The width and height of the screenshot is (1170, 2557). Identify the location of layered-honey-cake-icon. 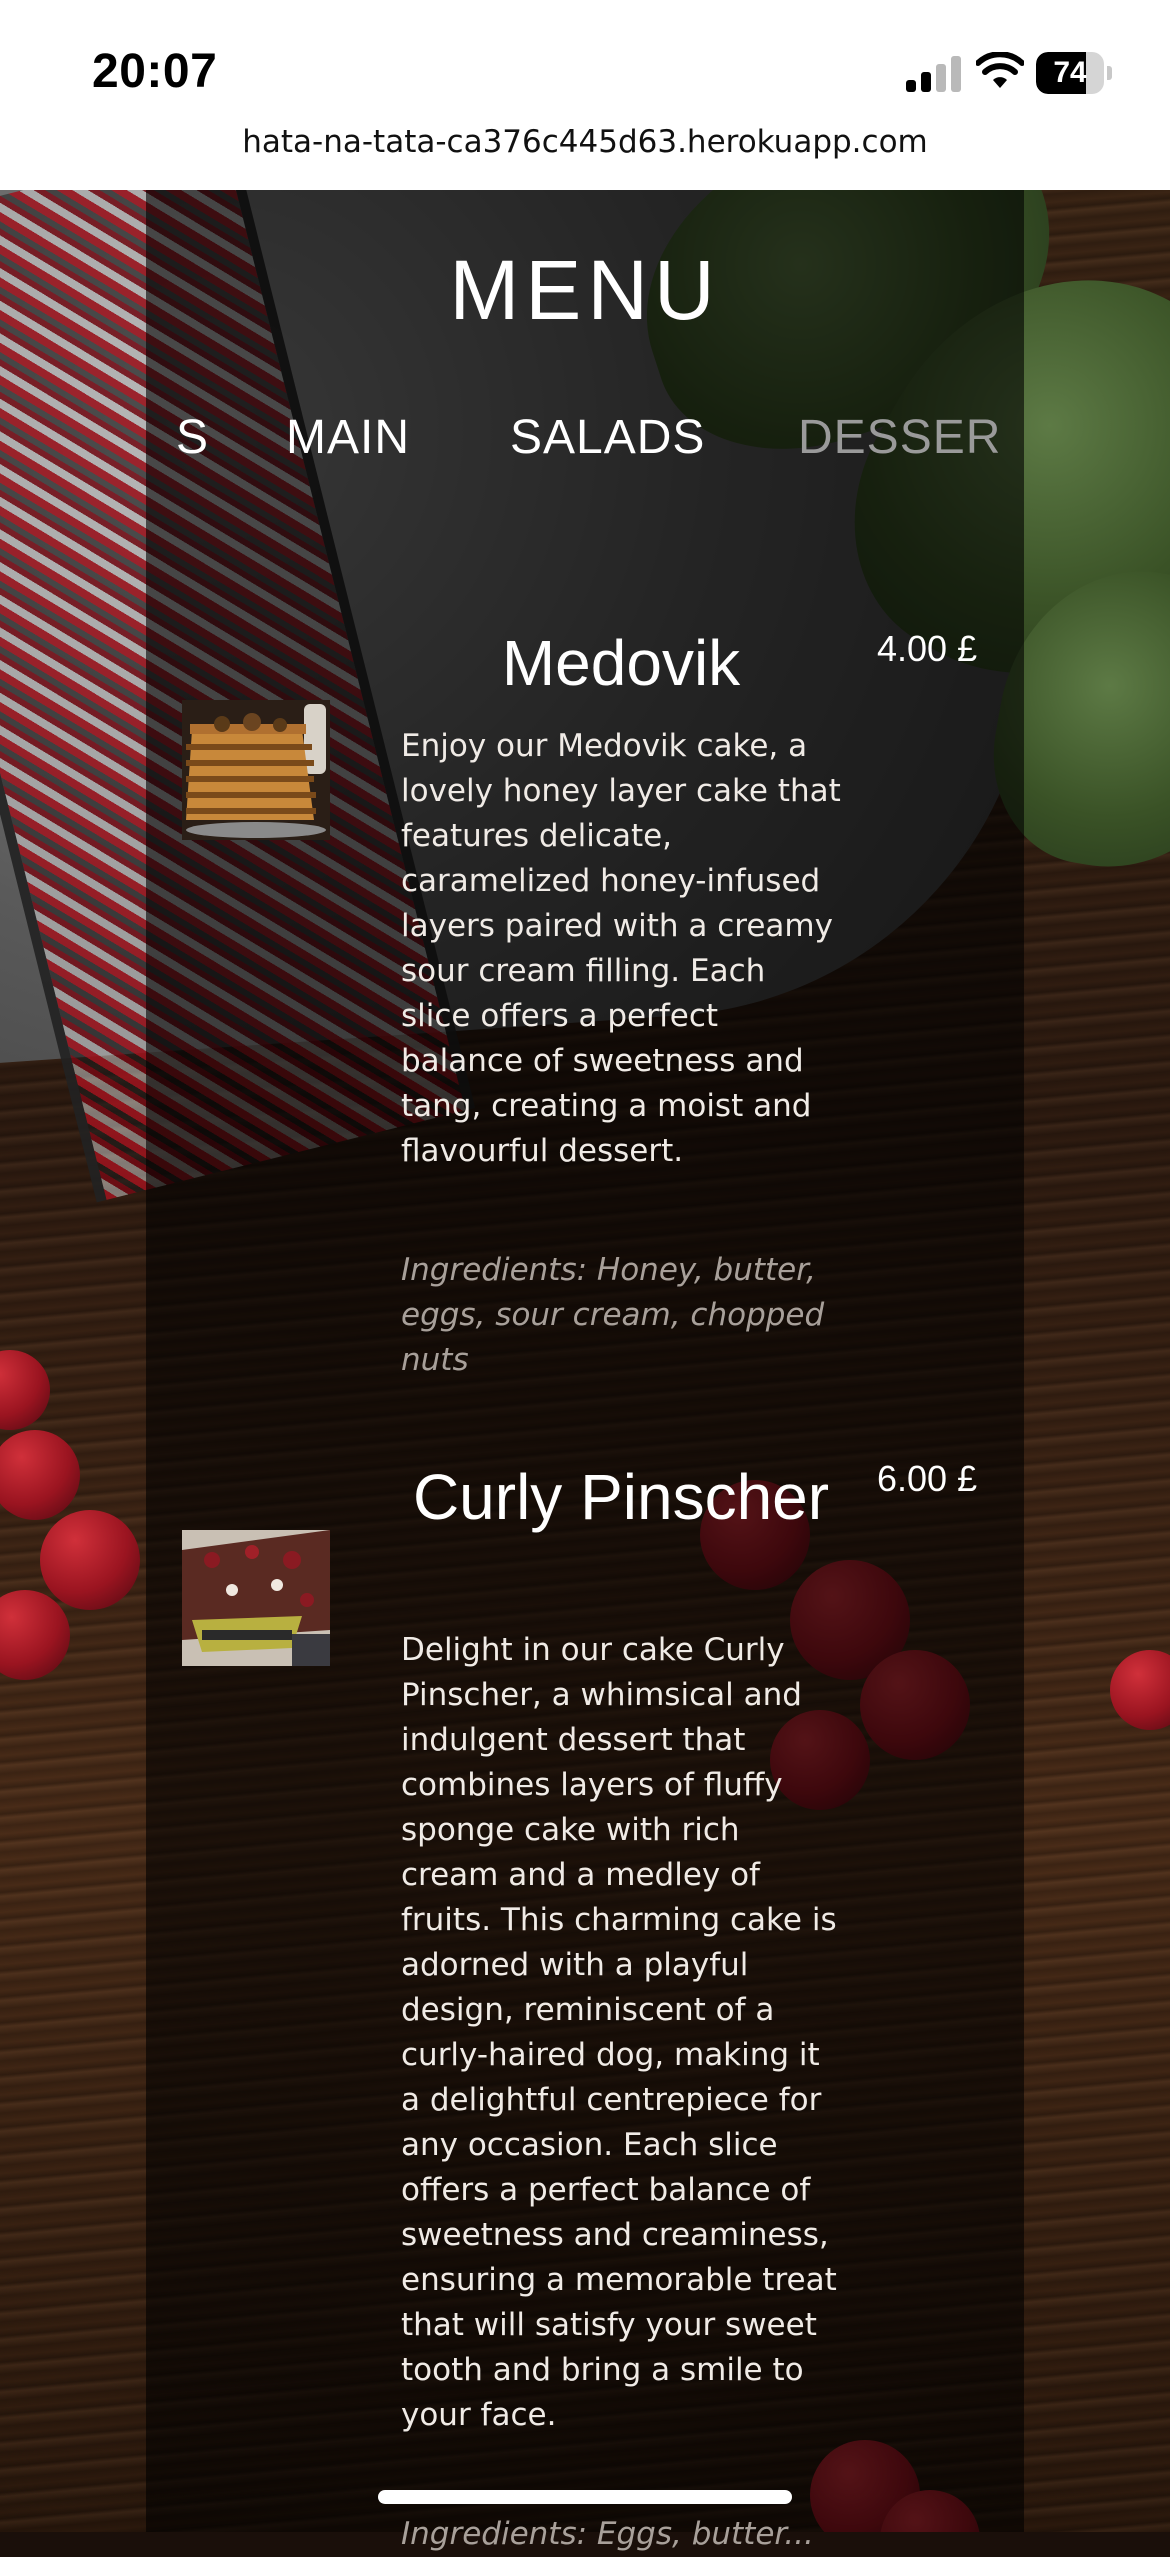
(256, 770).